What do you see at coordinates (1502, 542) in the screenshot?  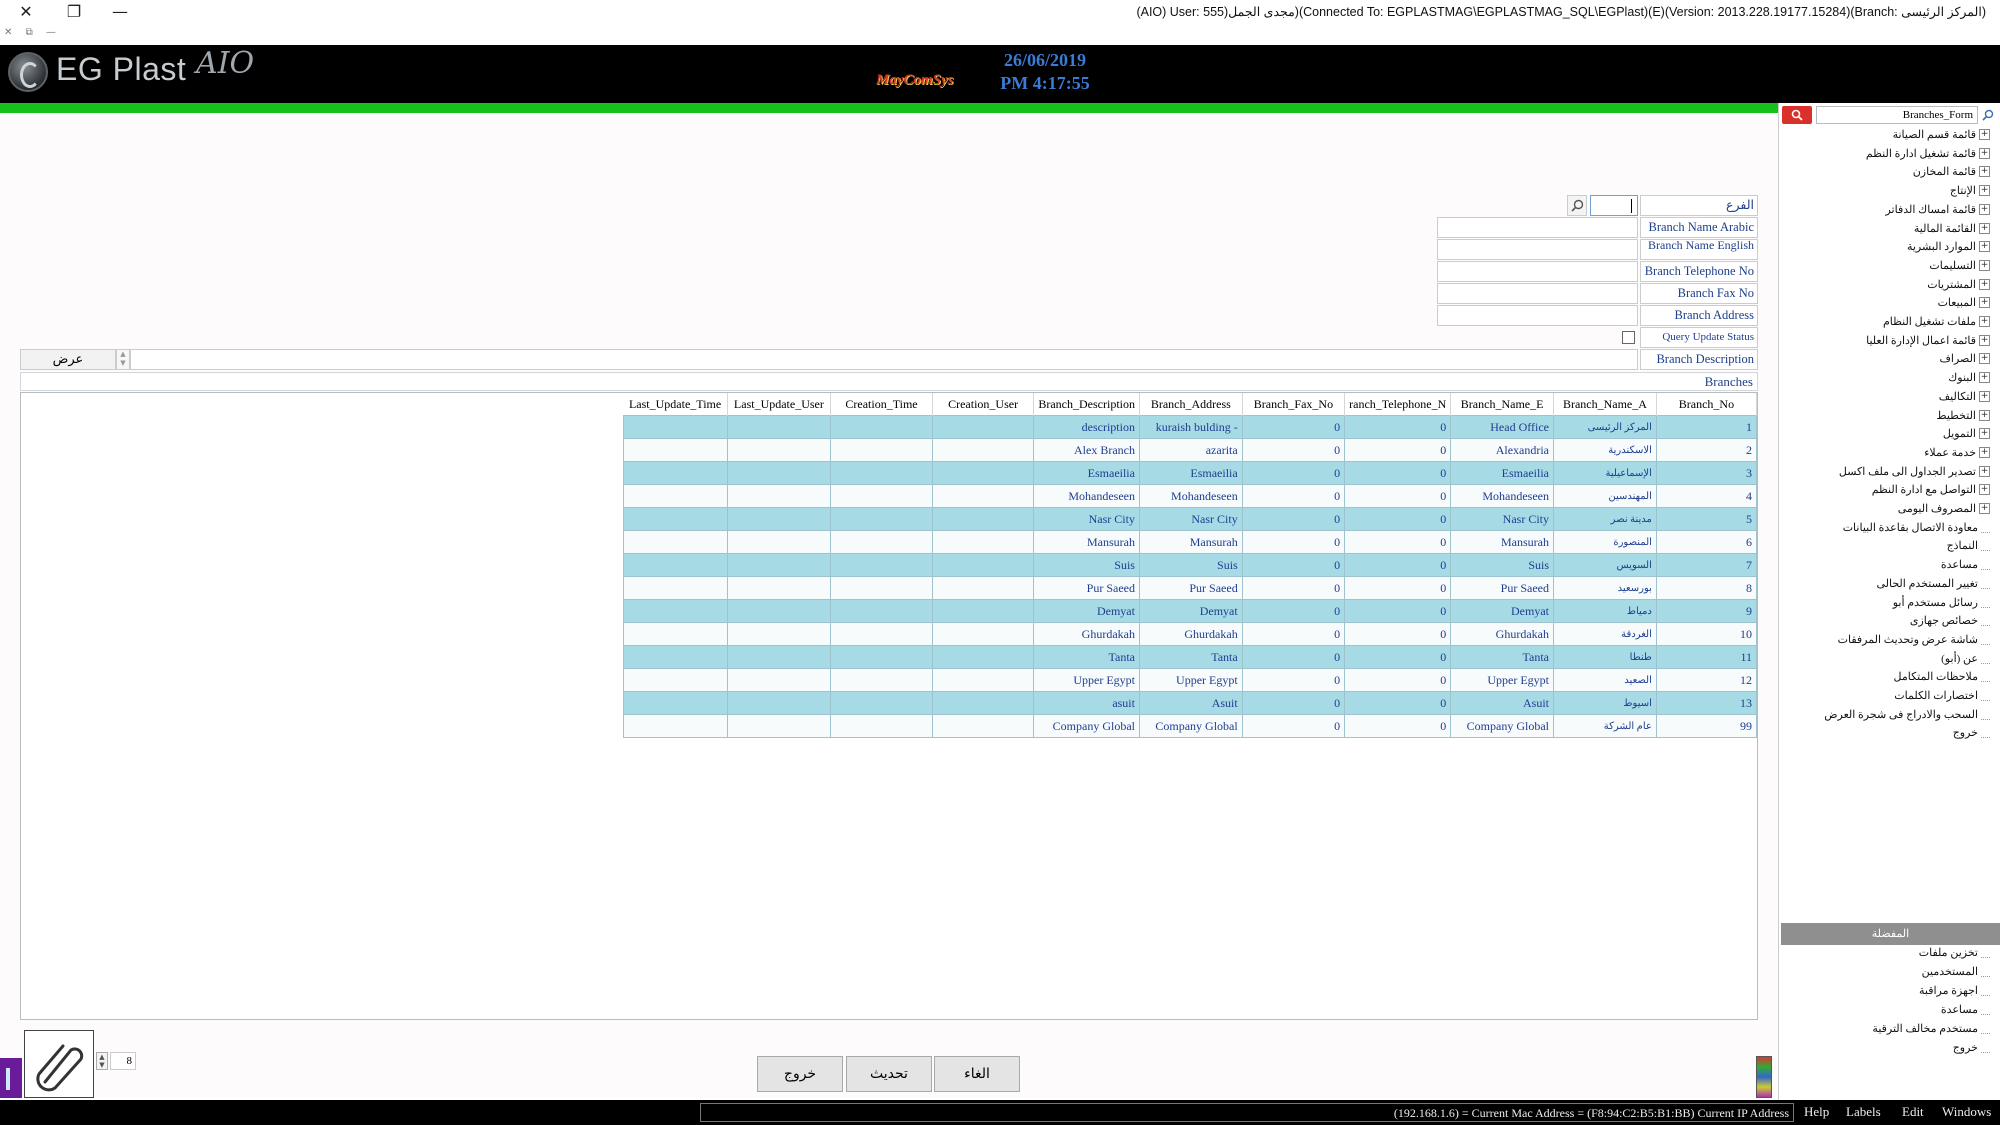 I see `table-cell-branch-name-e: Mansurah` at bounding box center [1502, 542].